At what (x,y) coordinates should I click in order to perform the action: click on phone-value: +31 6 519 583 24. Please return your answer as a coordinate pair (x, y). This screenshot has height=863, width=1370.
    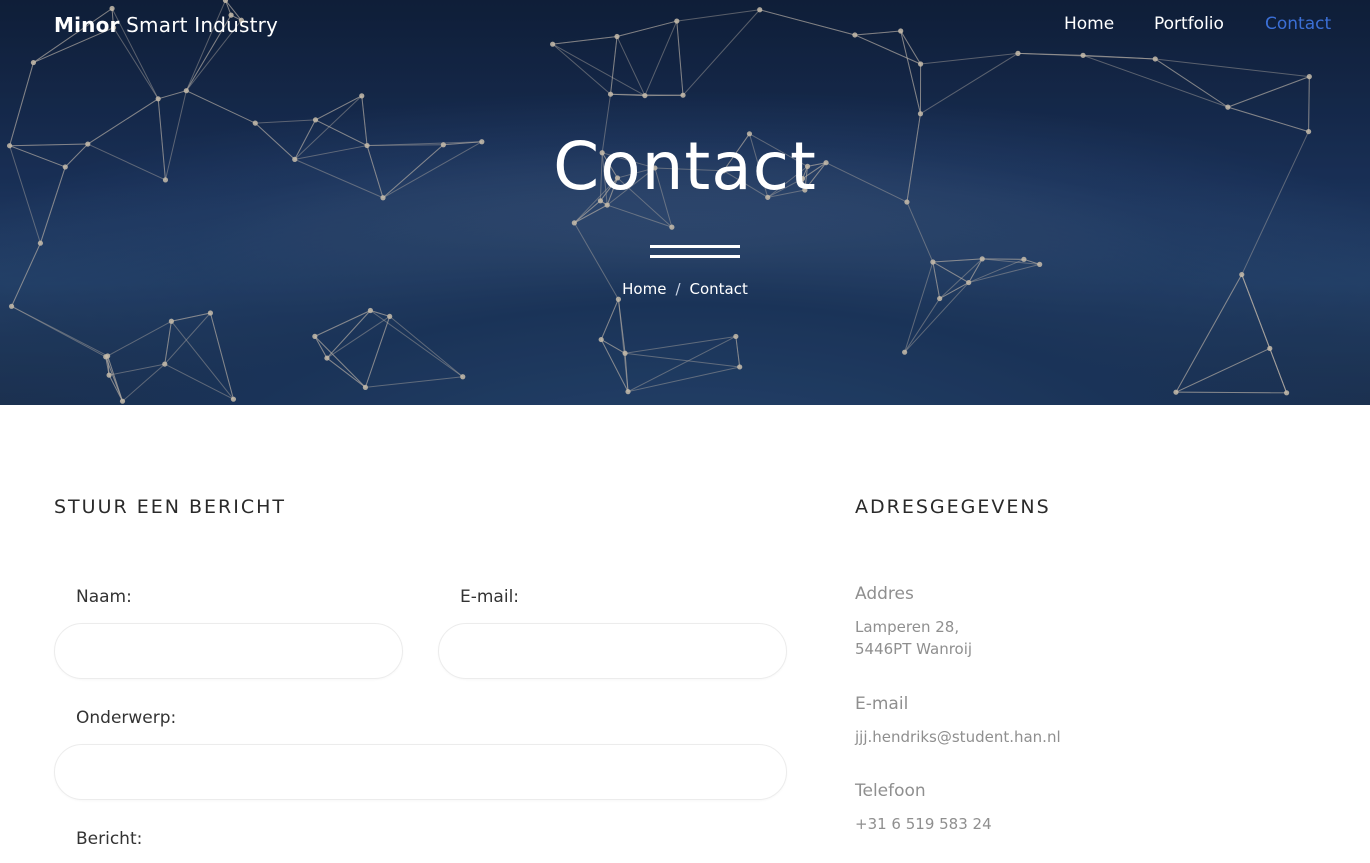
    Looking at the image, I should click on (923, 824).